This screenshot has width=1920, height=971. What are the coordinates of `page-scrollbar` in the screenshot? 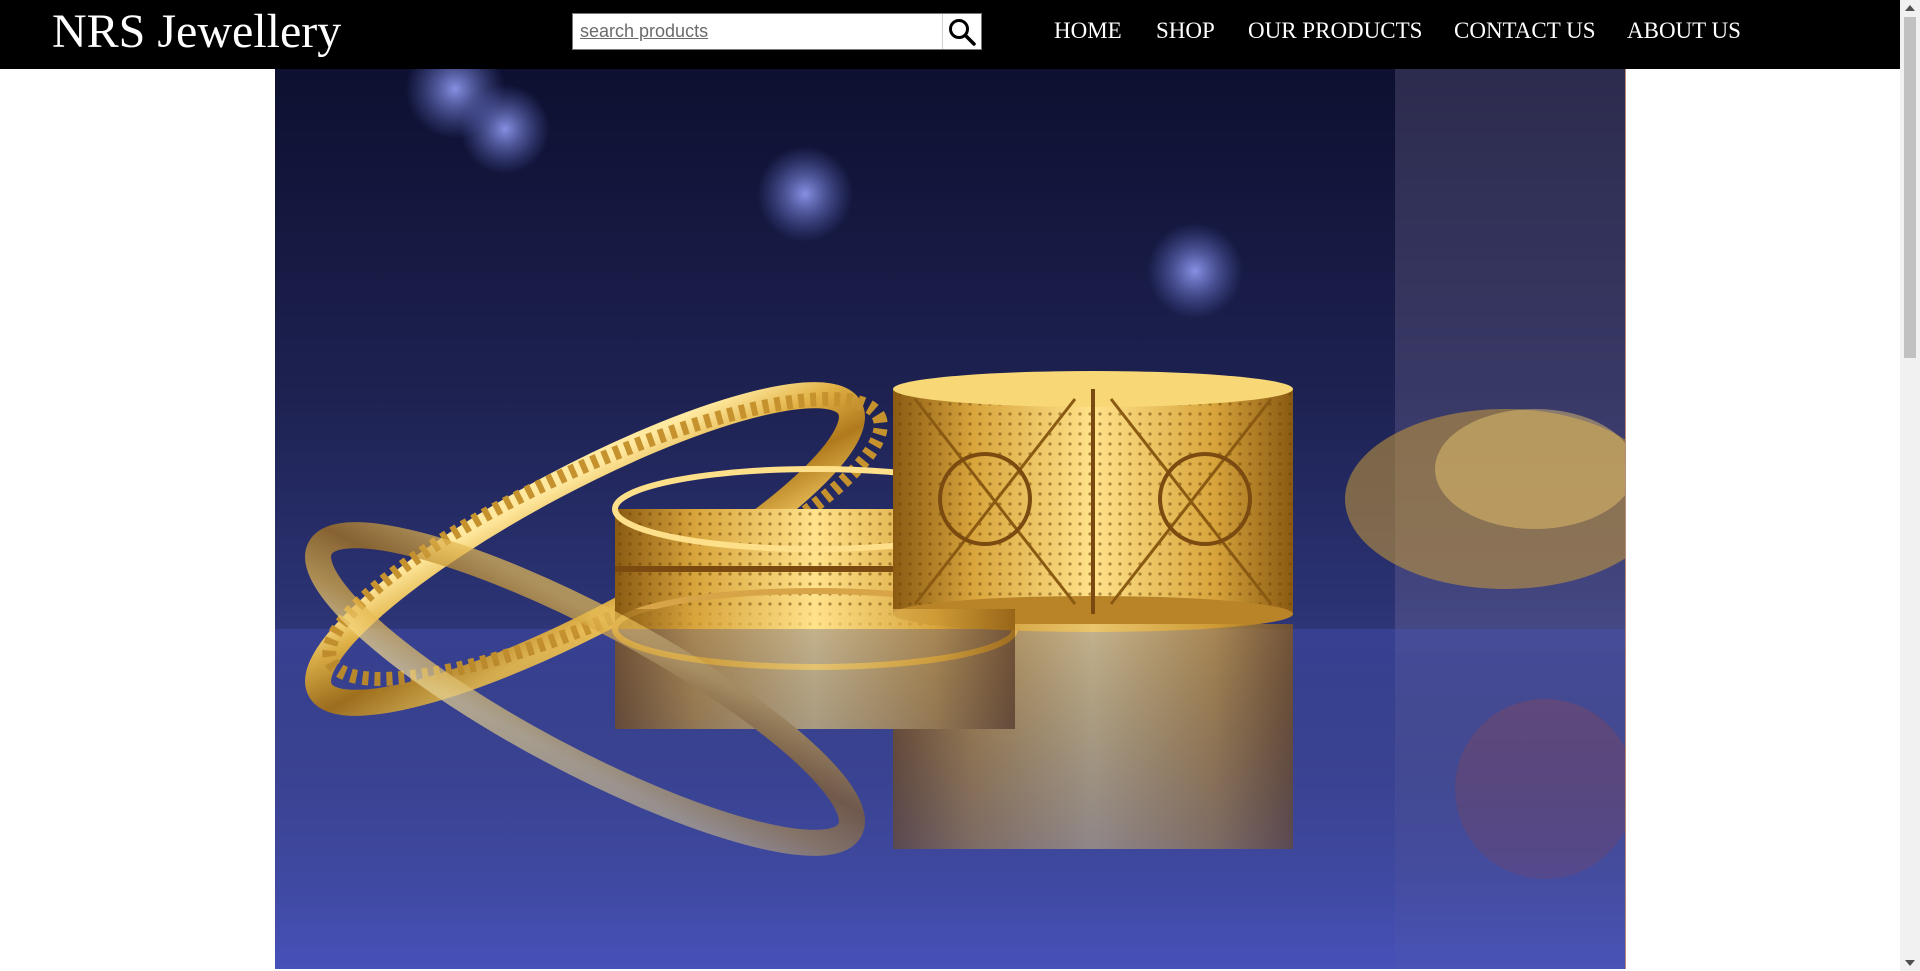 It's located at (1910, 485).